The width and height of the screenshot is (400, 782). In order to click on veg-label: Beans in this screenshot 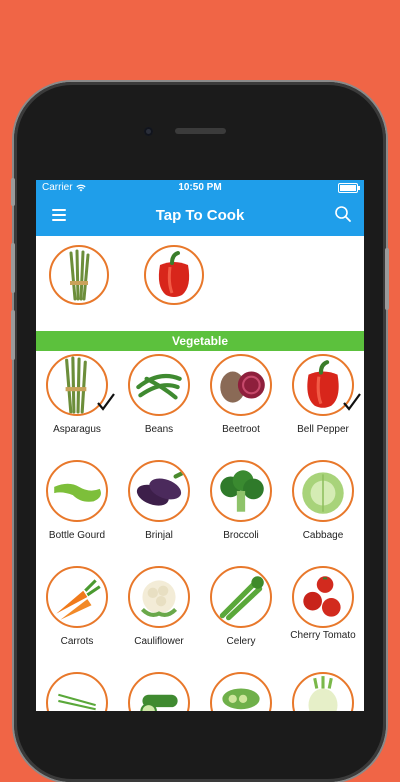, I will do `click(159, 429)`.